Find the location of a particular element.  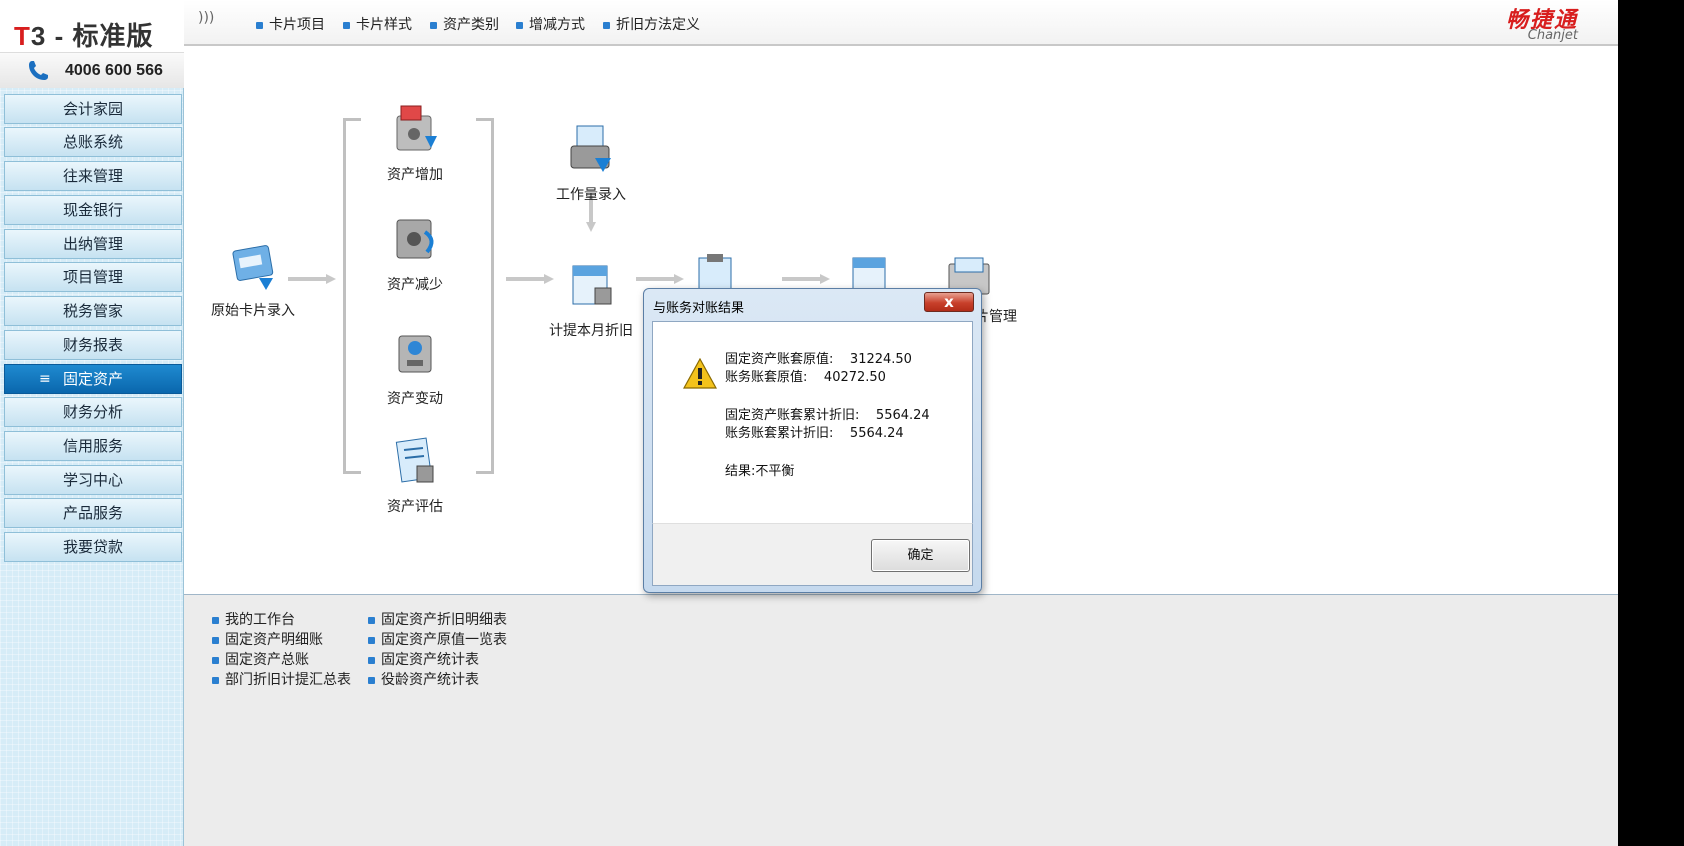

link-depreciation-detail: 固定资产折旧明细表 is located at coordinates (437, 619).